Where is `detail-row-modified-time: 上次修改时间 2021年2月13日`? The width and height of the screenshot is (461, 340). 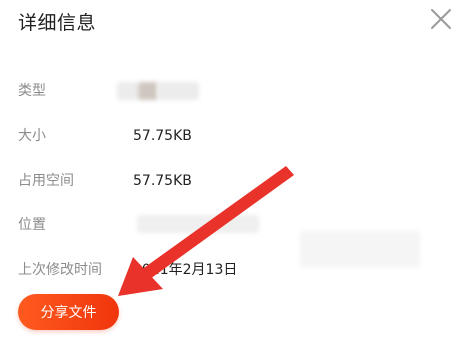
detail-row-modified-time: 上次修改时间 2021年2月13日 is located at coordinates (230, 270).